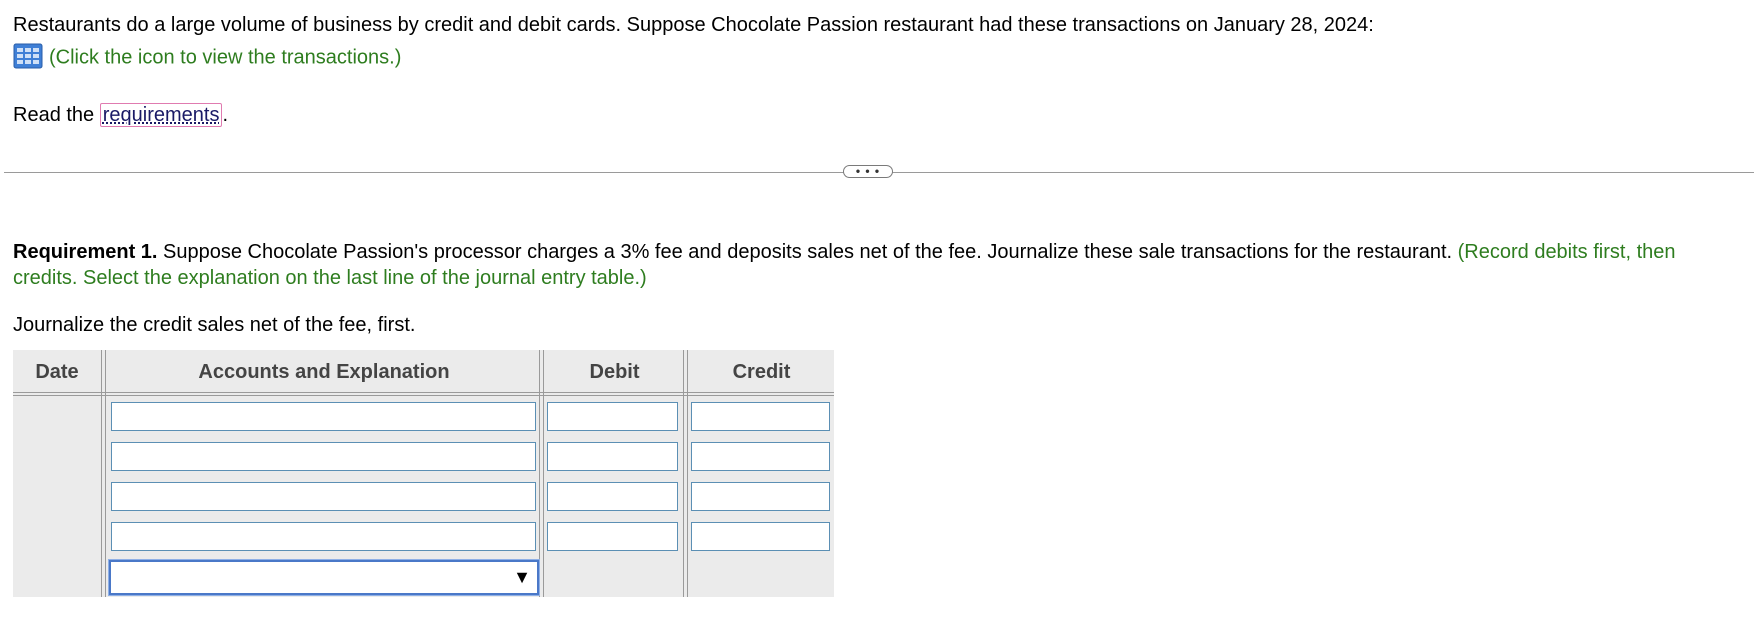  Describe the element at coordinates (57, 372) in the screenshot. I see `column-header-date: Date` at that location.